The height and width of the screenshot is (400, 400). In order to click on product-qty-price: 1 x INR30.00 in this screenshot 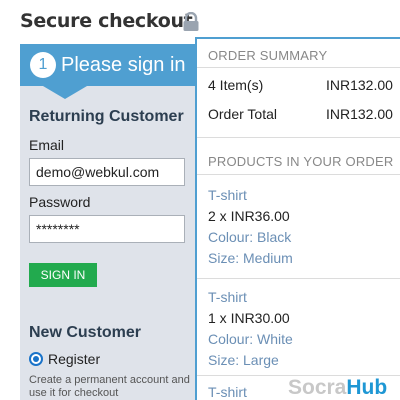, I will do `click(249, 318)`.